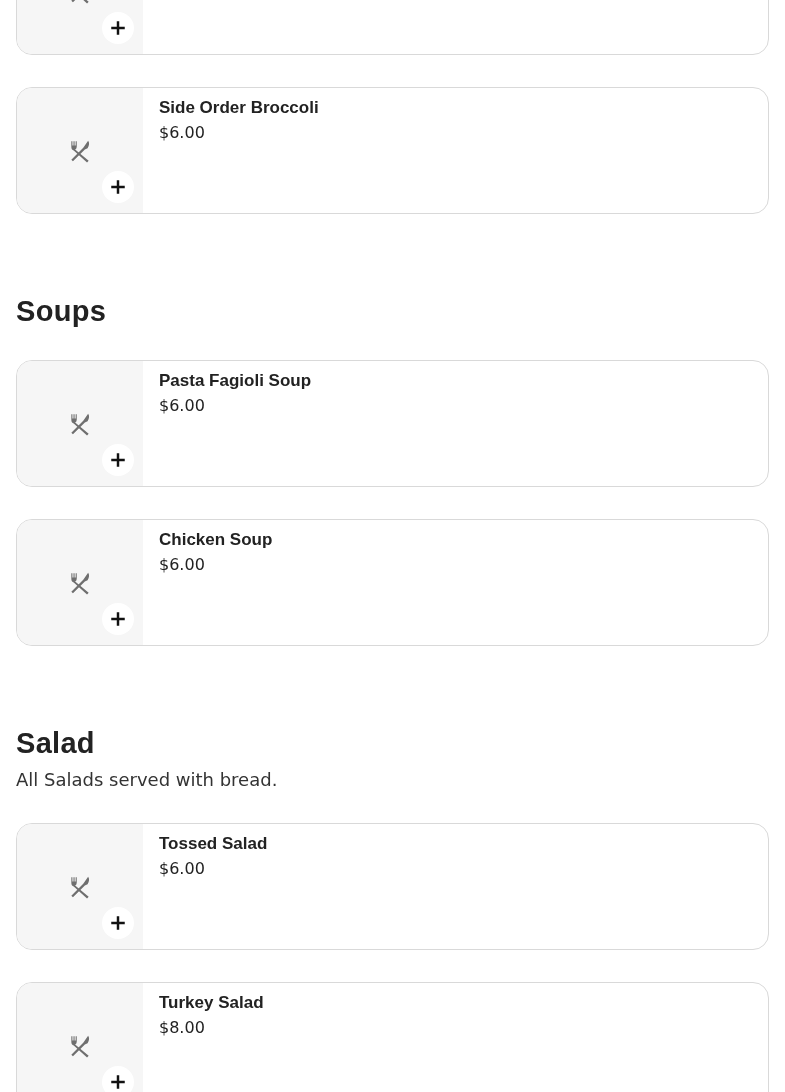  What do you see at coordinates (62, 311) in the screenshot?
I see `section-heading: Soups` at bounding box center [62, 311].